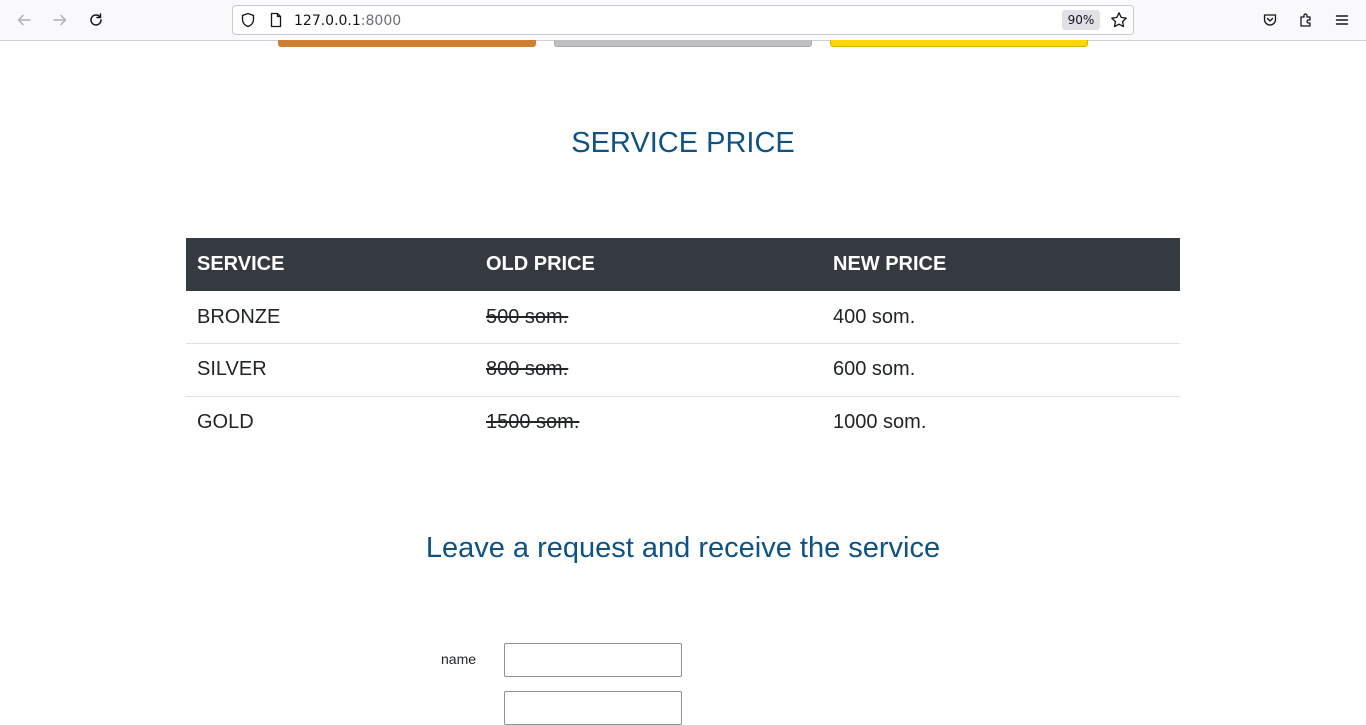 Image resolution: width=1366 pixels, height=725 pixels. I want to click on new-price-cell: 600 som., so click(1001, 370).